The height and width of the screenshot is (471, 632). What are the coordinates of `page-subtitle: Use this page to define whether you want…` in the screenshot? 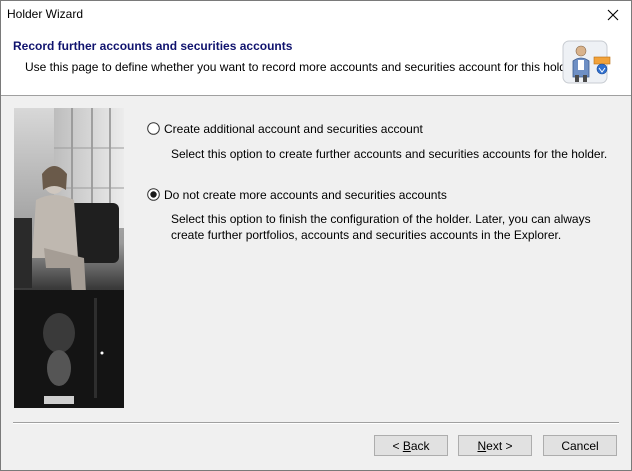 It's located at (302, 67).